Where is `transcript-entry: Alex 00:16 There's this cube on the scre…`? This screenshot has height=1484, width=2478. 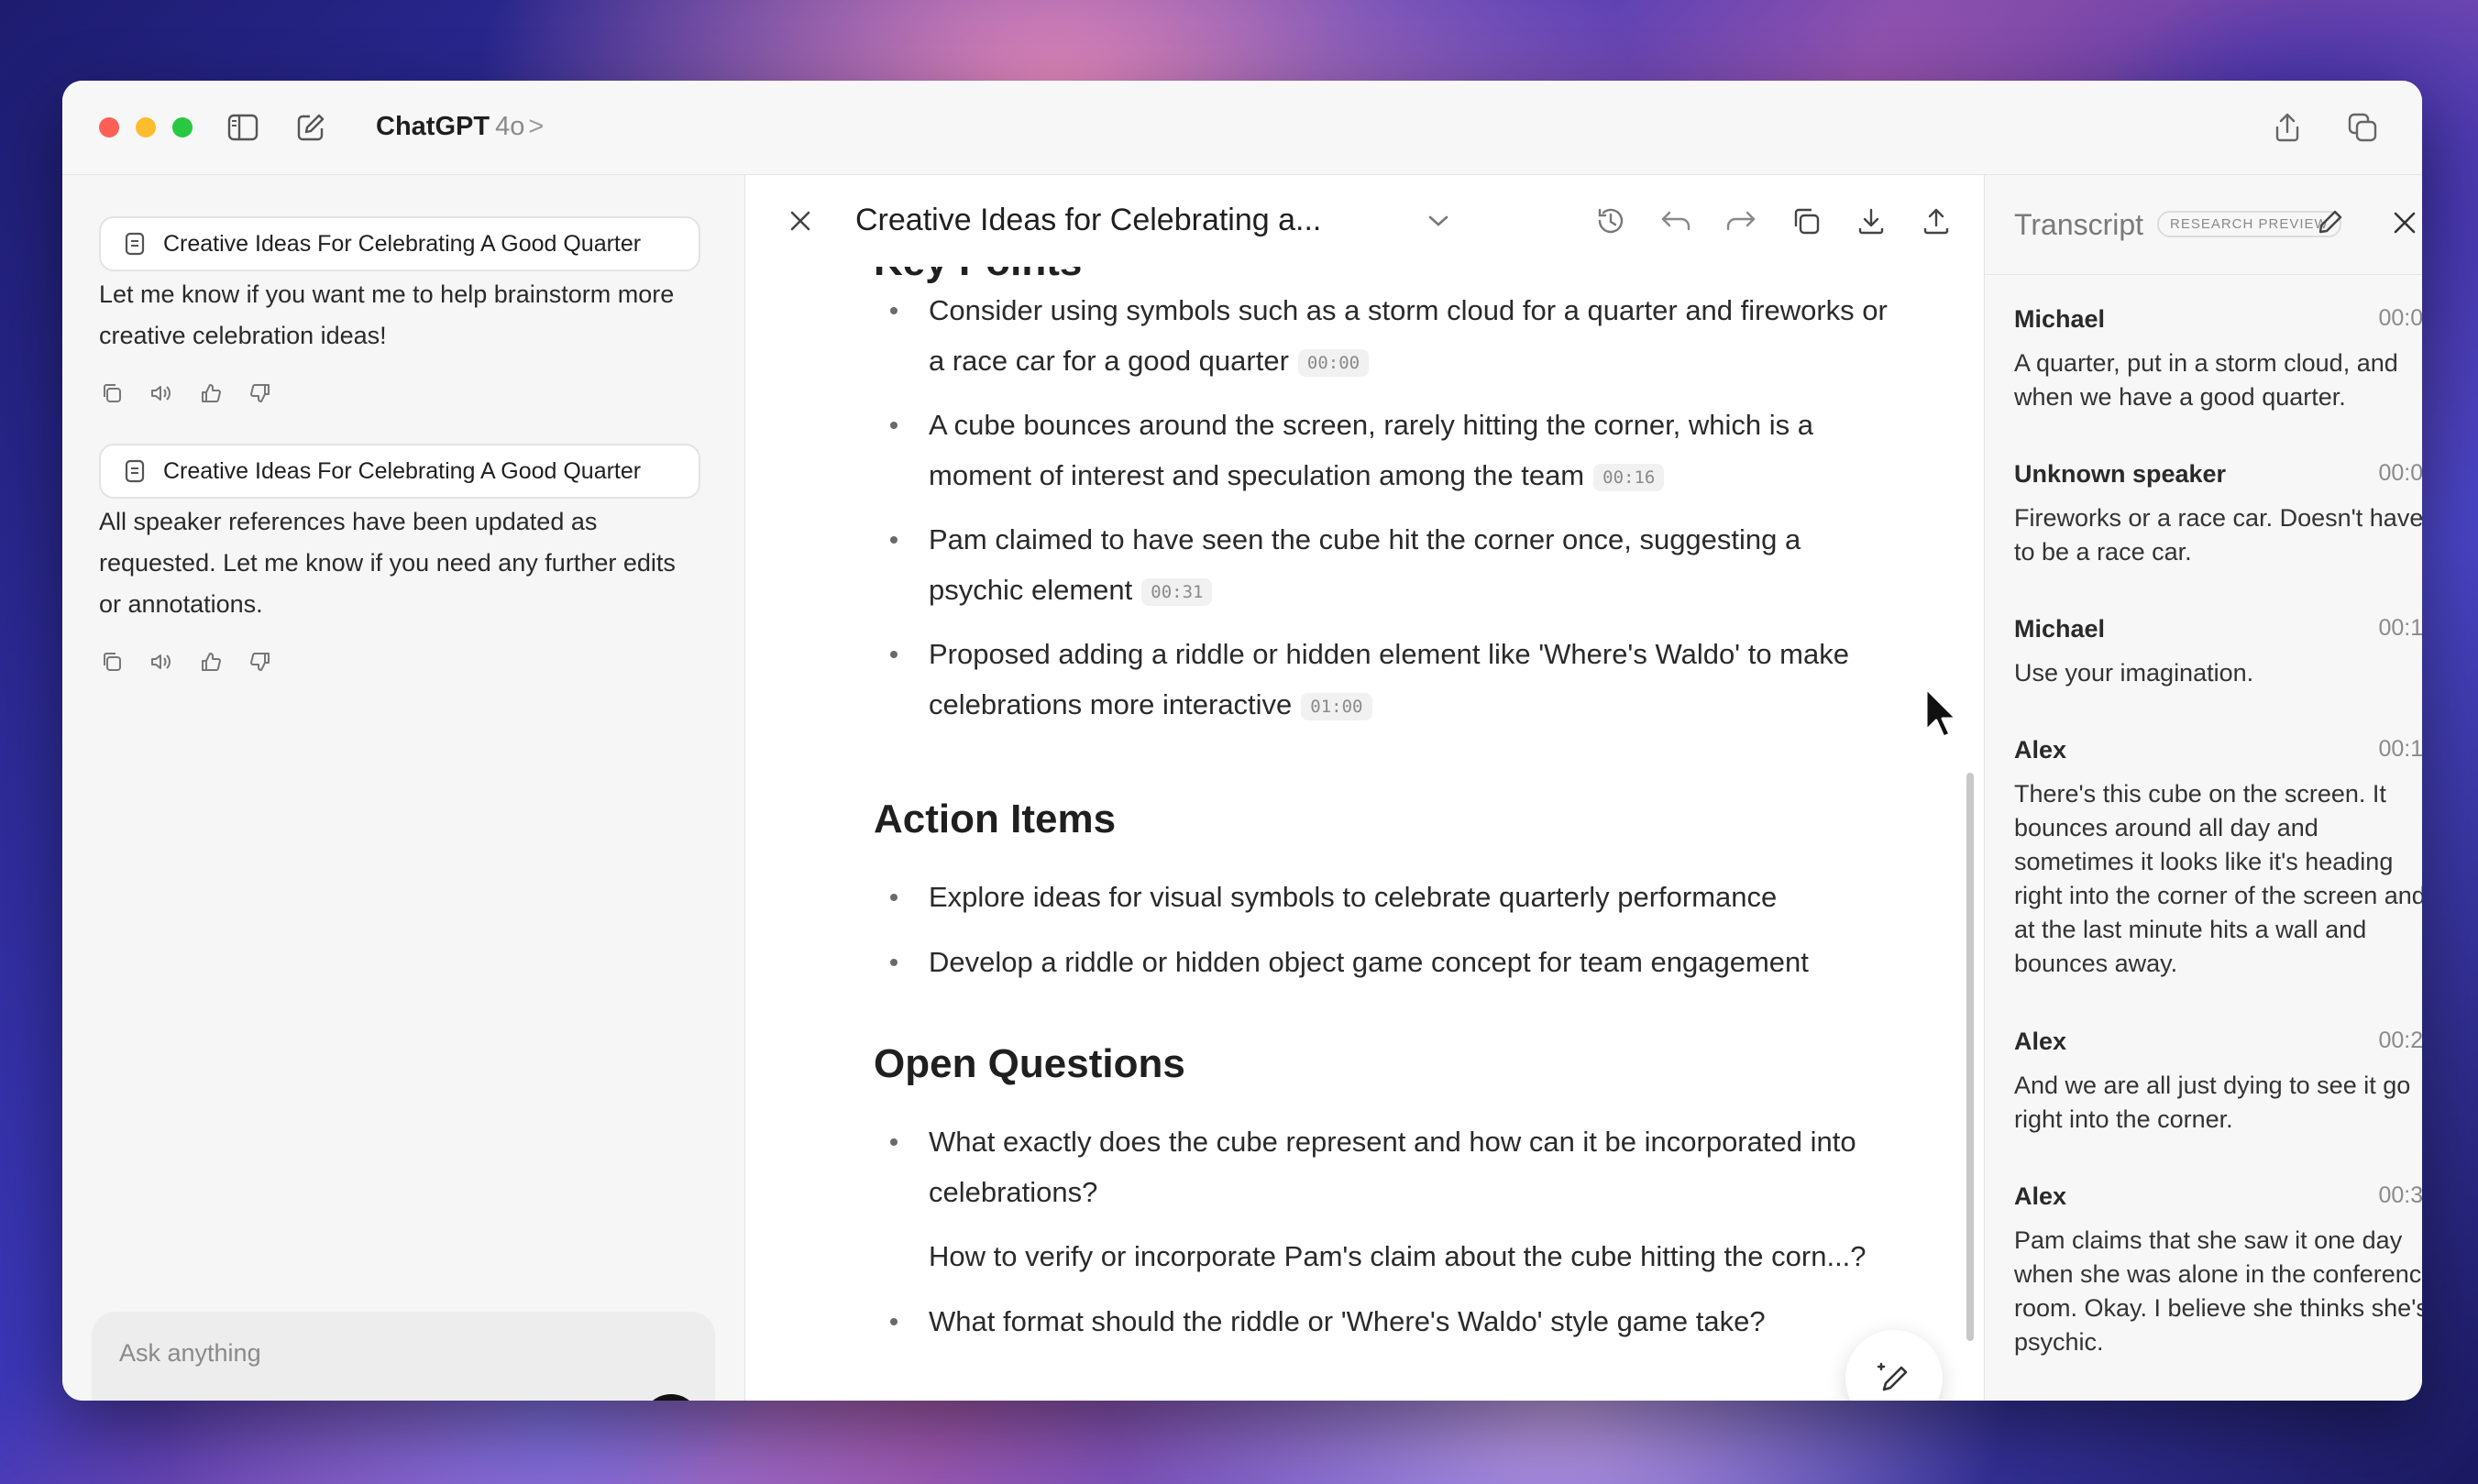
transcript-entry: Alex 00:16 There's this cube on the scre… is located at coordinates (2218, 858).